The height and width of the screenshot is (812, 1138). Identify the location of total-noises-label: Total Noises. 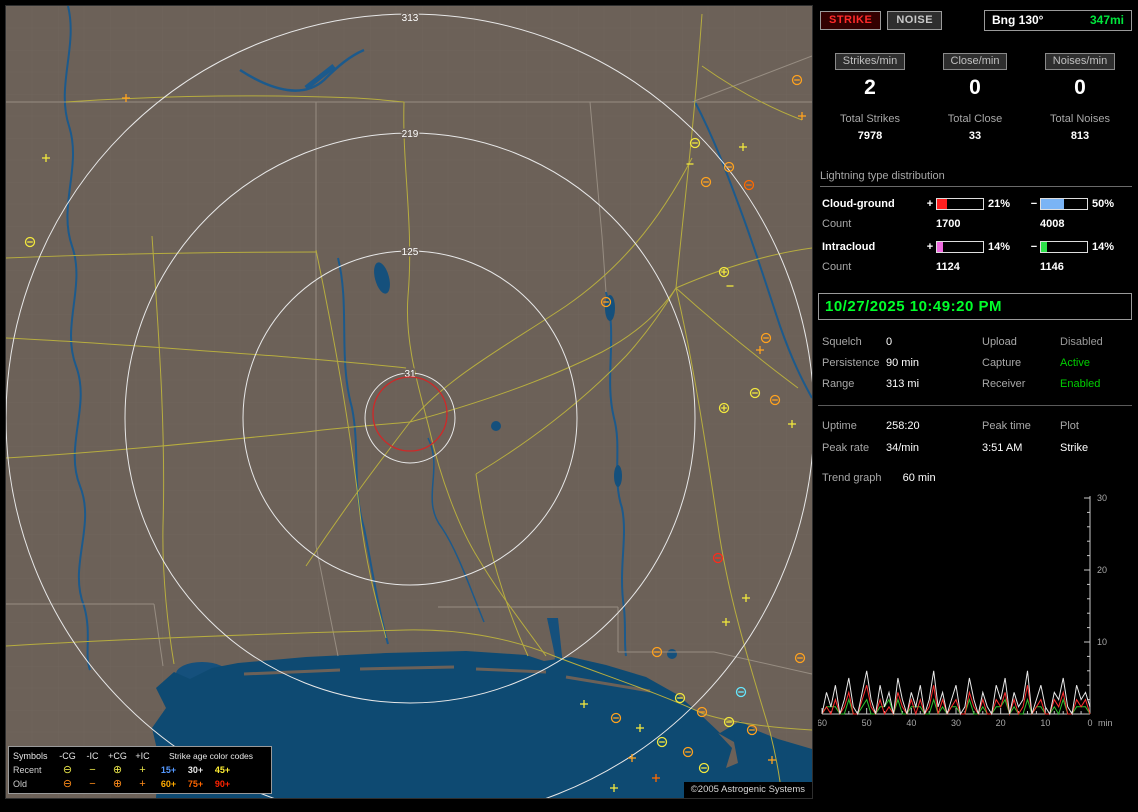
(1080, 119).